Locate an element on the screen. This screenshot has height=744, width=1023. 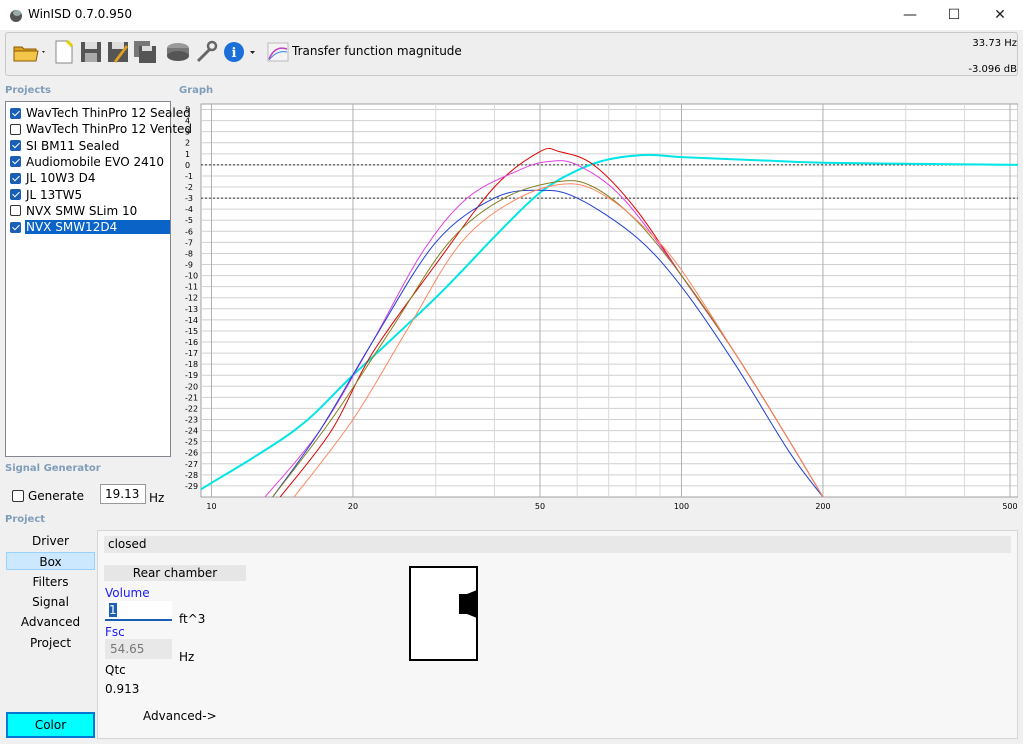
y-tick-label: -13 is located at coordinates (191, 309).